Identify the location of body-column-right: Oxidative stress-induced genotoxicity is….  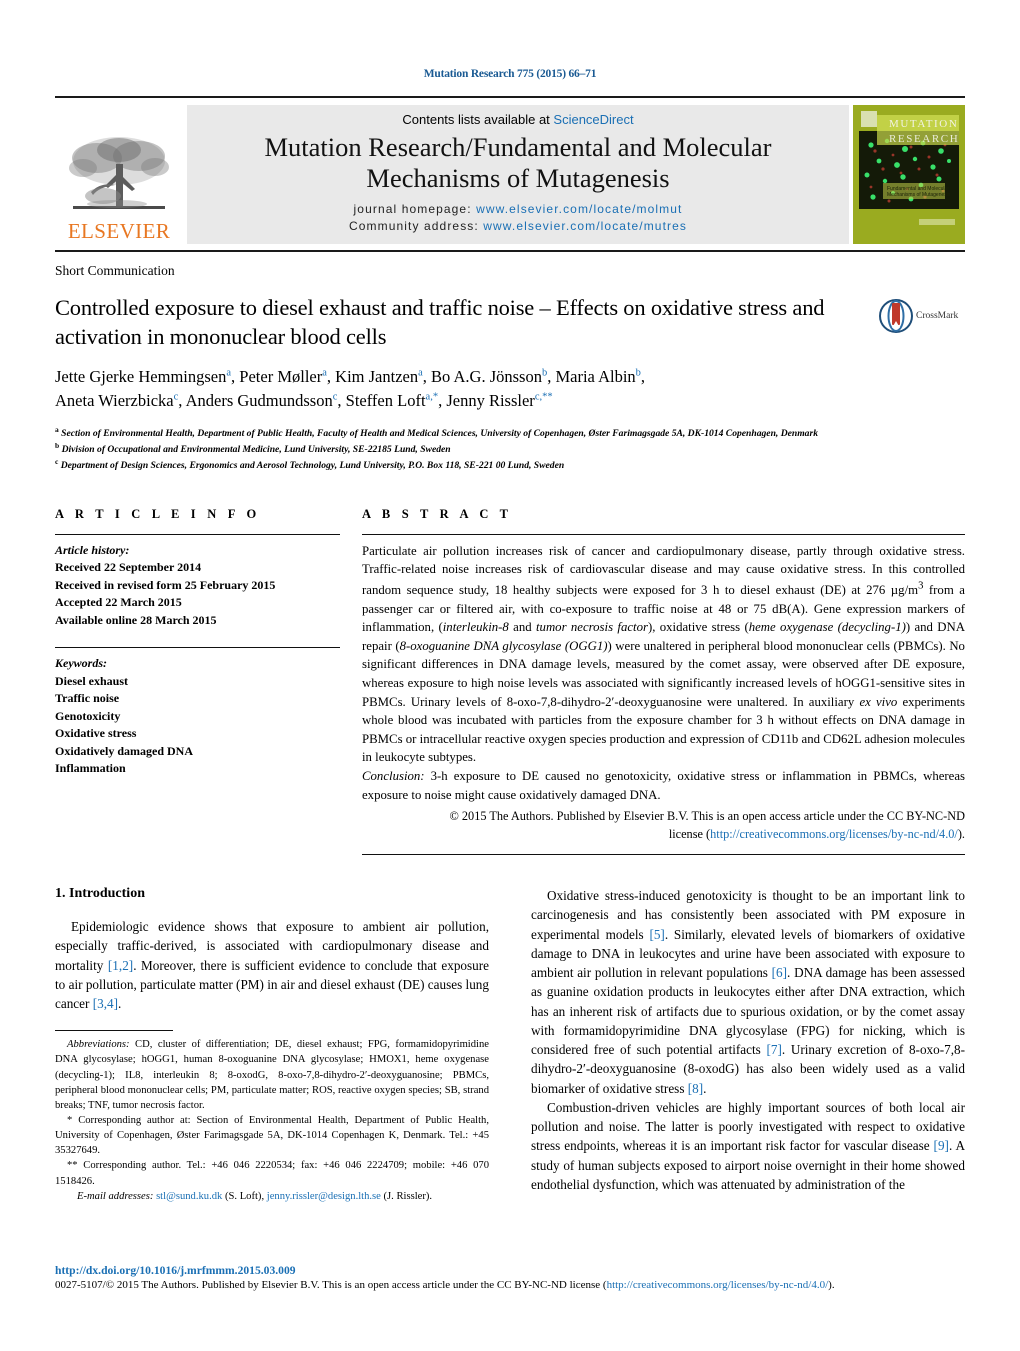
(737, 1045).